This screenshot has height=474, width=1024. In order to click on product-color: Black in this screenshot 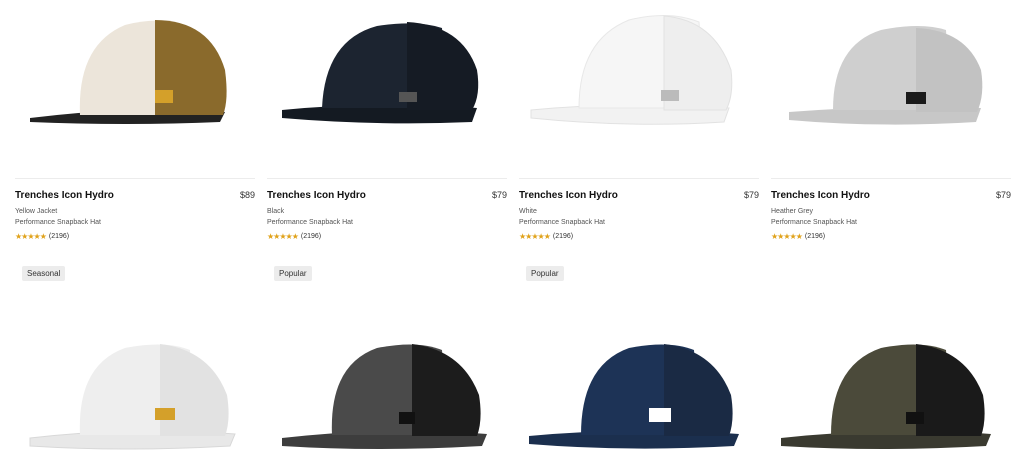, I will do `click(276, 211)`.